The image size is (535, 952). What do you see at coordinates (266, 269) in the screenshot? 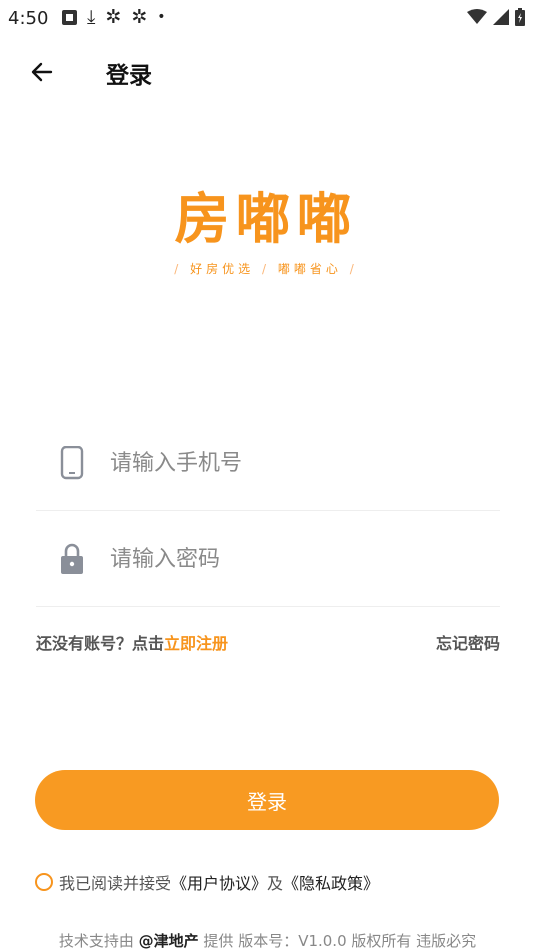
I see `logo-slogan: / 好房优选 / 嘟嘟省心 /` at bounding box center [266, 269].